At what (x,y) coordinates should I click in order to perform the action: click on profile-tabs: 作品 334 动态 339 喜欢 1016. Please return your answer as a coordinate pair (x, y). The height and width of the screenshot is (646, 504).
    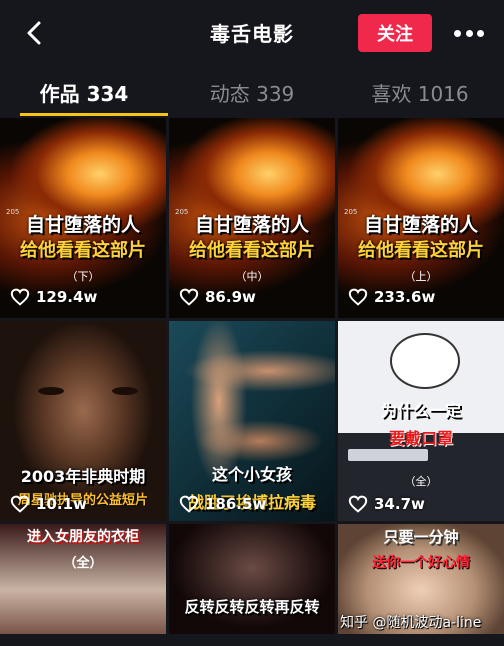
    Looking at the image, I should click on (252, 91).